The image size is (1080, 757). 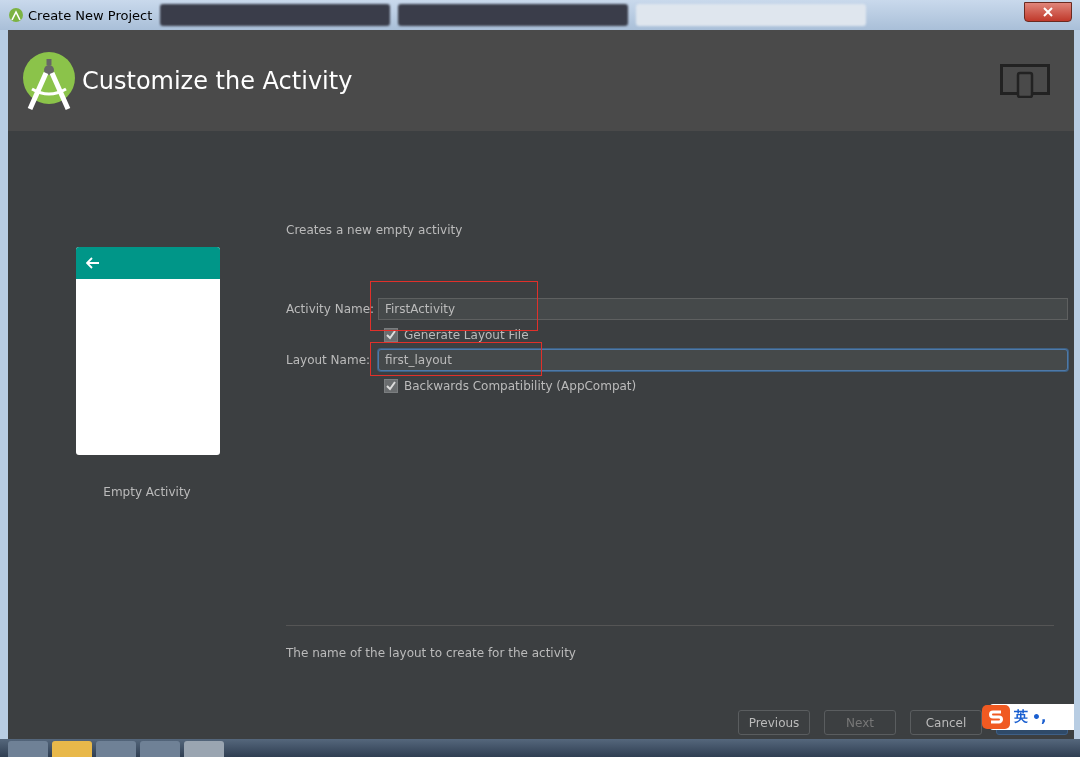 I want to click on text-field: FirstActivity, so click(x=723, y=309).